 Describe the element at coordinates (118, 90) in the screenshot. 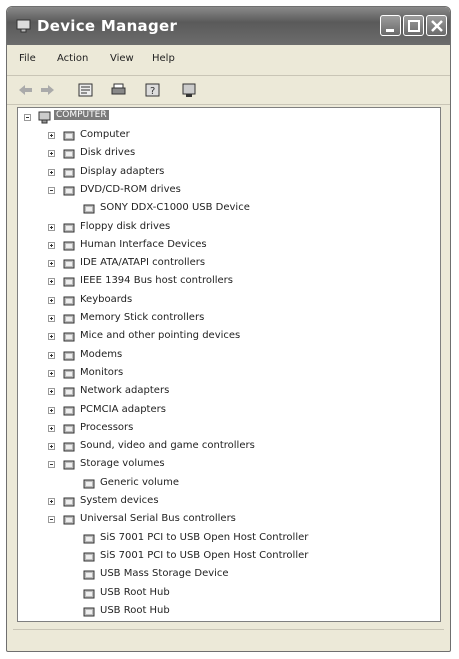

I see `print-icon` at that location.